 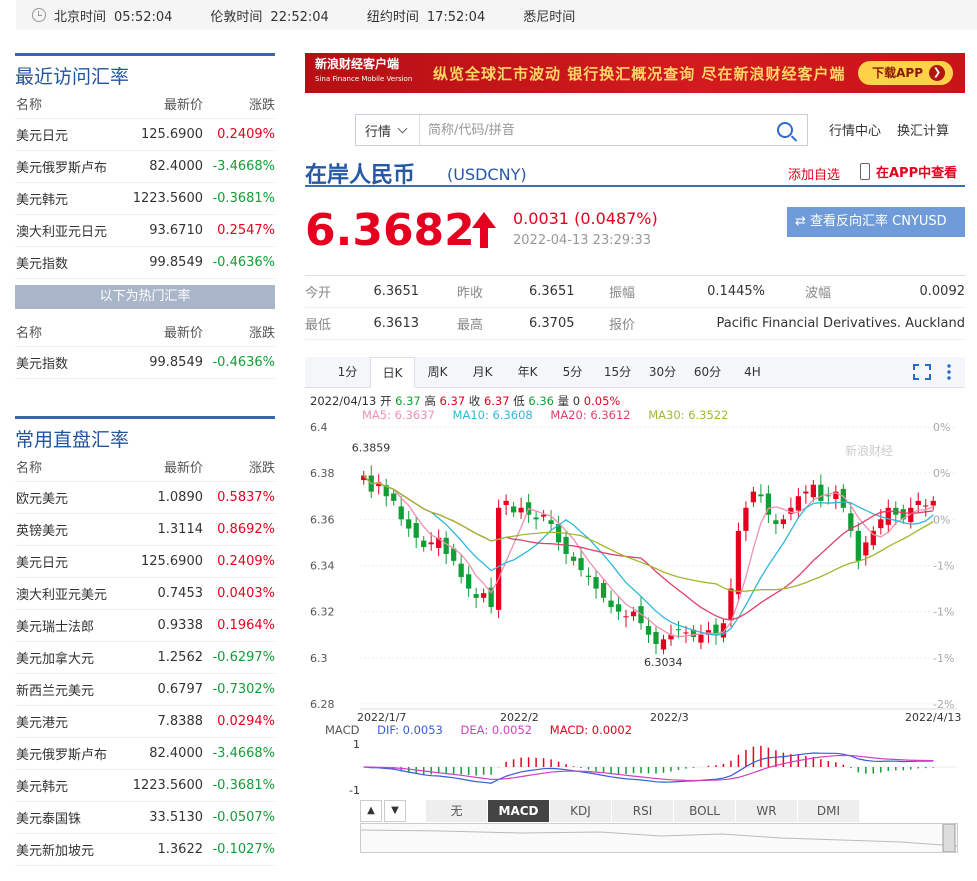 I want to click on table-row: 新西兰元美元 0.6797 -0.7302%, so click(x=145, y=690).